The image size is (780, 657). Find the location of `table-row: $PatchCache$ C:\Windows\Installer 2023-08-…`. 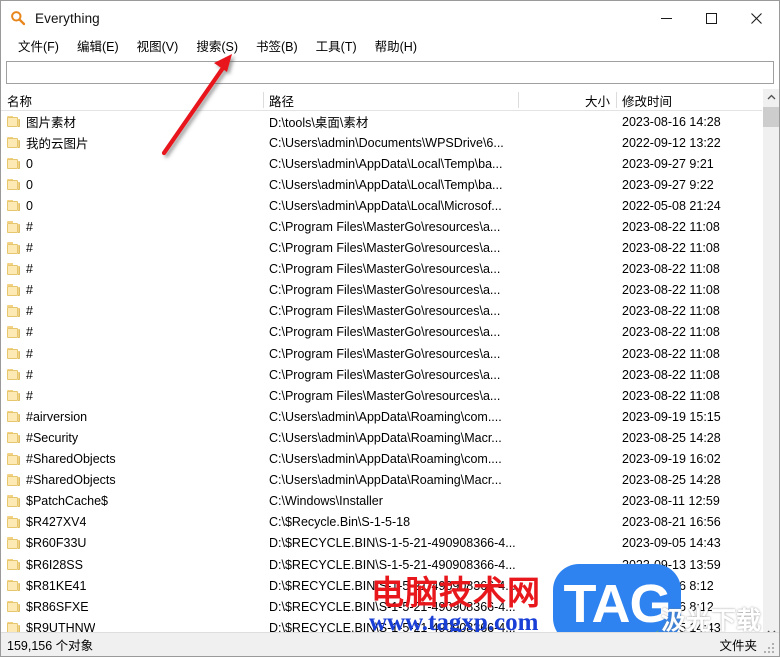

table-row: $PatchCache$ C:\Windows\Installer 2023-08-… is located at coordinates (390, 501).